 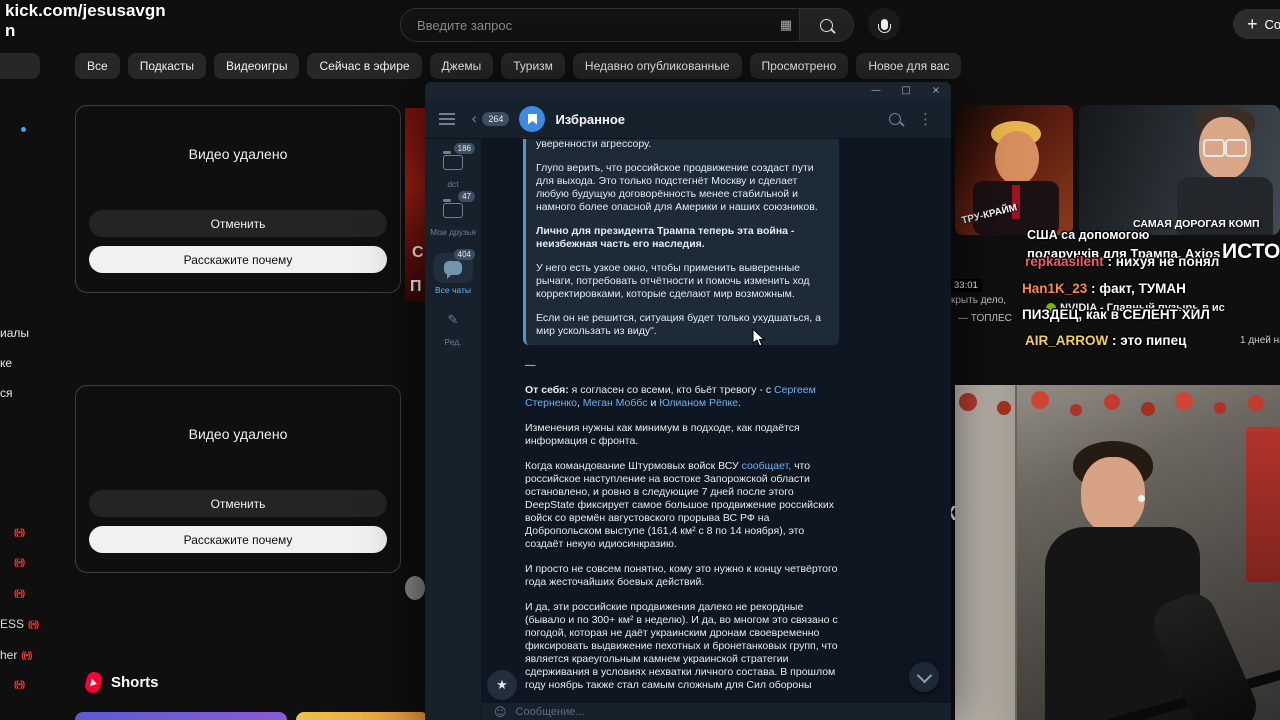 What do you see at coordinates (767, 466) in the screenshot?
I see `message-link: сообщает,` at bounding box center [767, 466].